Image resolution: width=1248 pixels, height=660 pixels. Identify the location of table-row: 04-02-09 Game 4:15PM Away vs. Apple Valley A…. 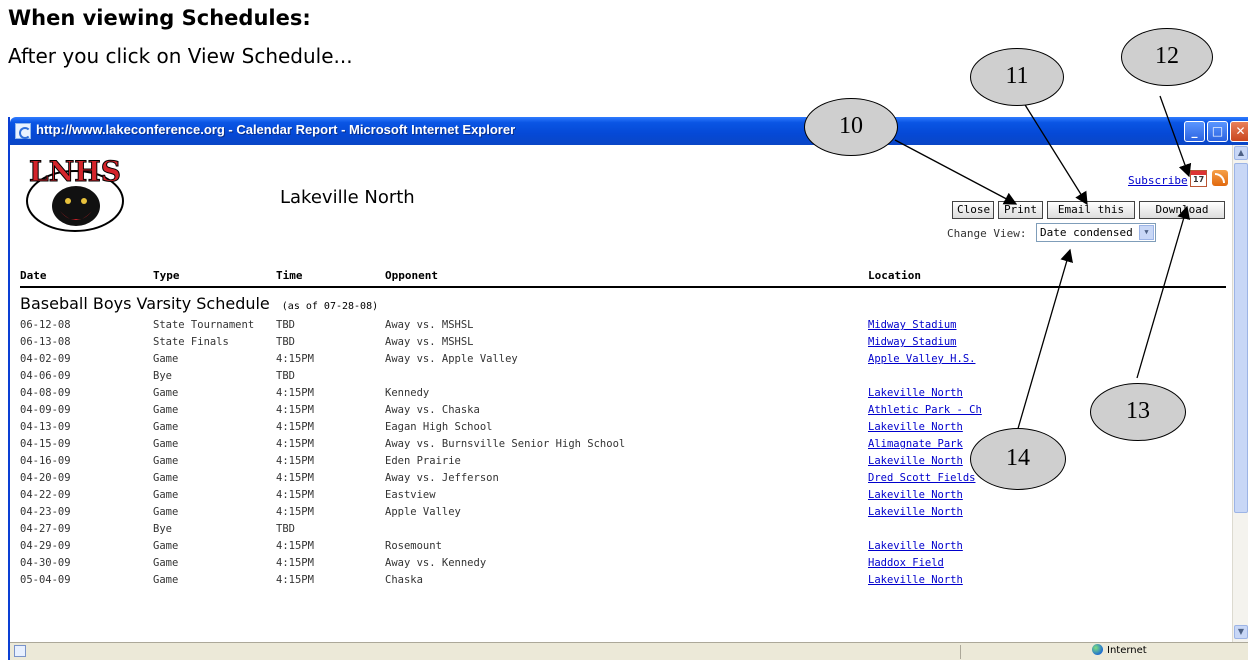
(621, 359).